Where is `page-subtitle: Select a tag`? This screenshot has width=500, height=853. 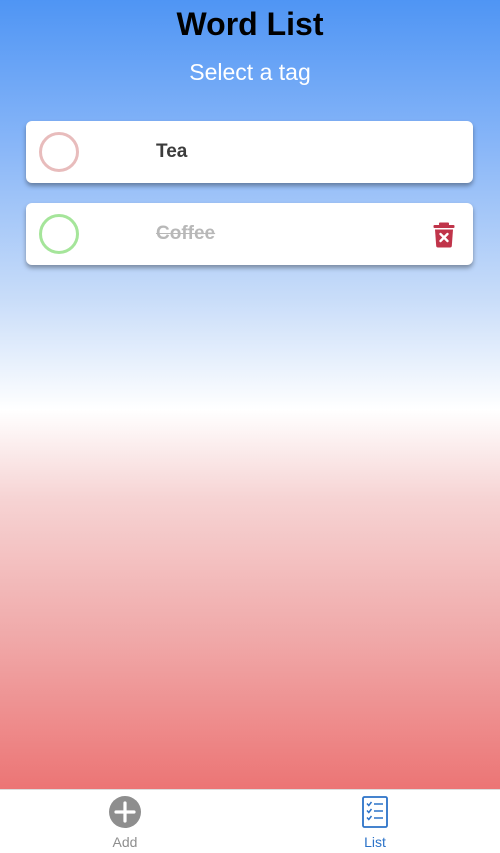 page-subtitle: Select a tag is located at coordinates (250, 72).